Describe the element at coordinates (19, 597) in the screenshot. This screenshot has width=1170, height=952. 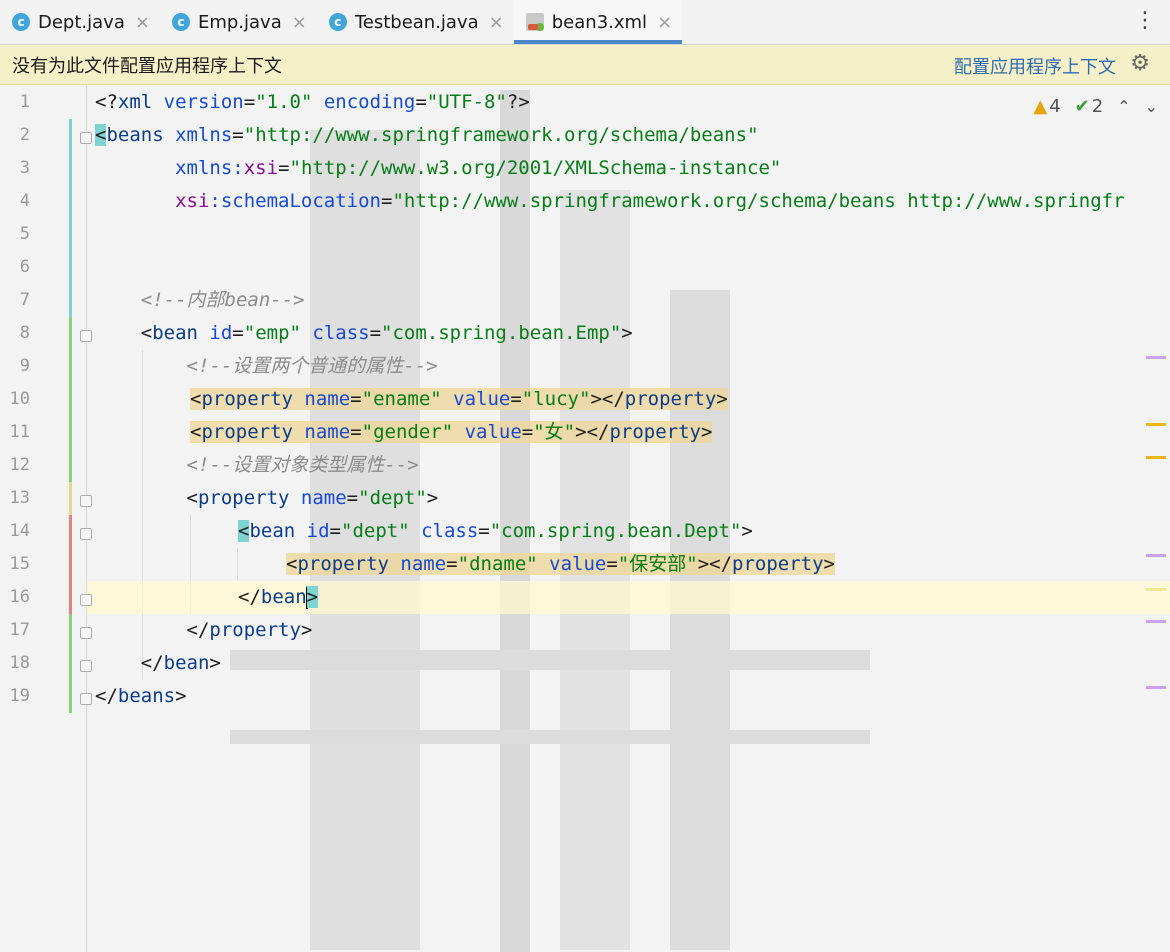
I see `line-number: 16` at that location.